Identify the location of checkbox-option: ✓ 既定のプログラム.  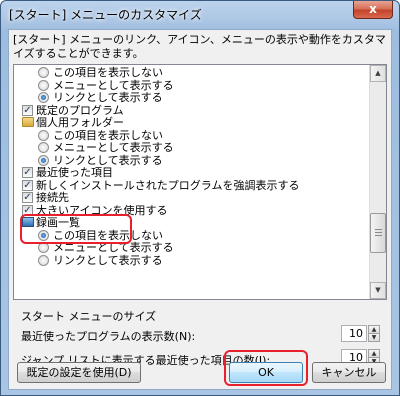
(192, 110).